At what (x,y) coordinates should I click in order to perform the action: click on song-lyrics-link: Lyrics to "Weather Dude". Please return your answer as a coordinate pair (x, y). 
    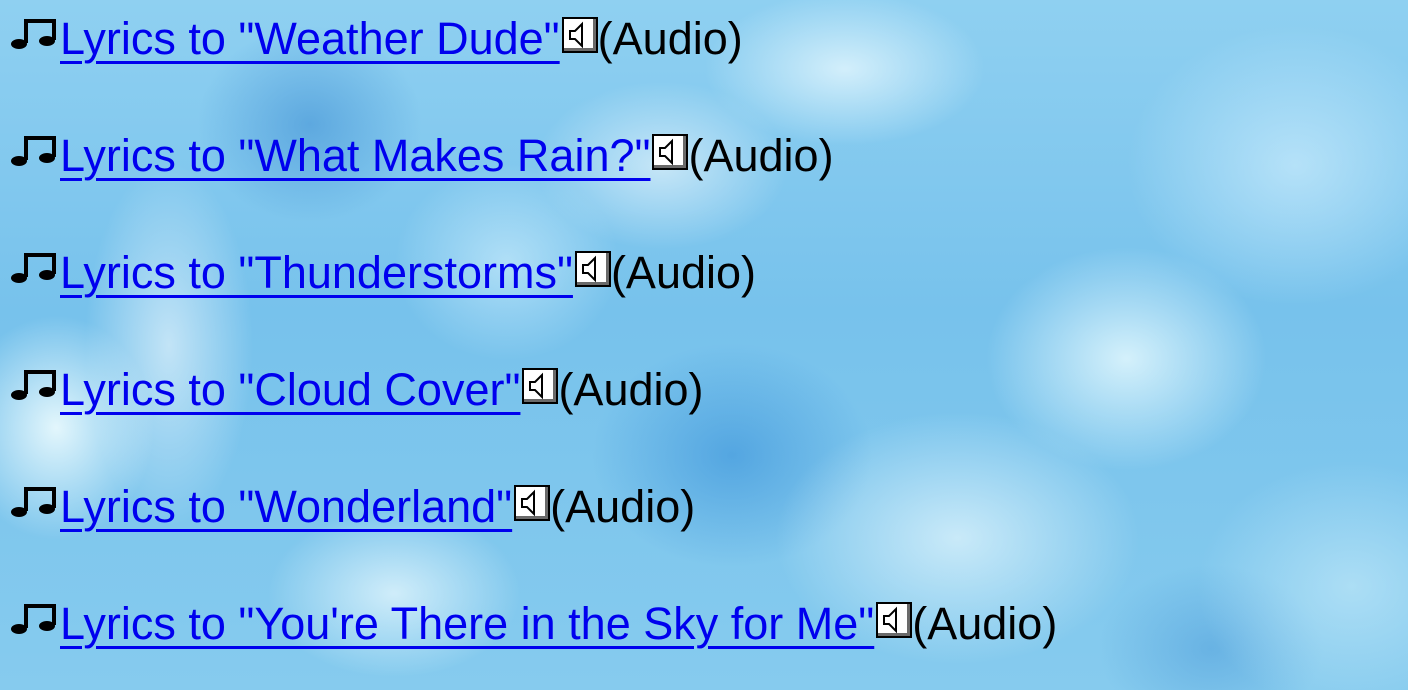
    Looking at the image, I should click on (310, 38).